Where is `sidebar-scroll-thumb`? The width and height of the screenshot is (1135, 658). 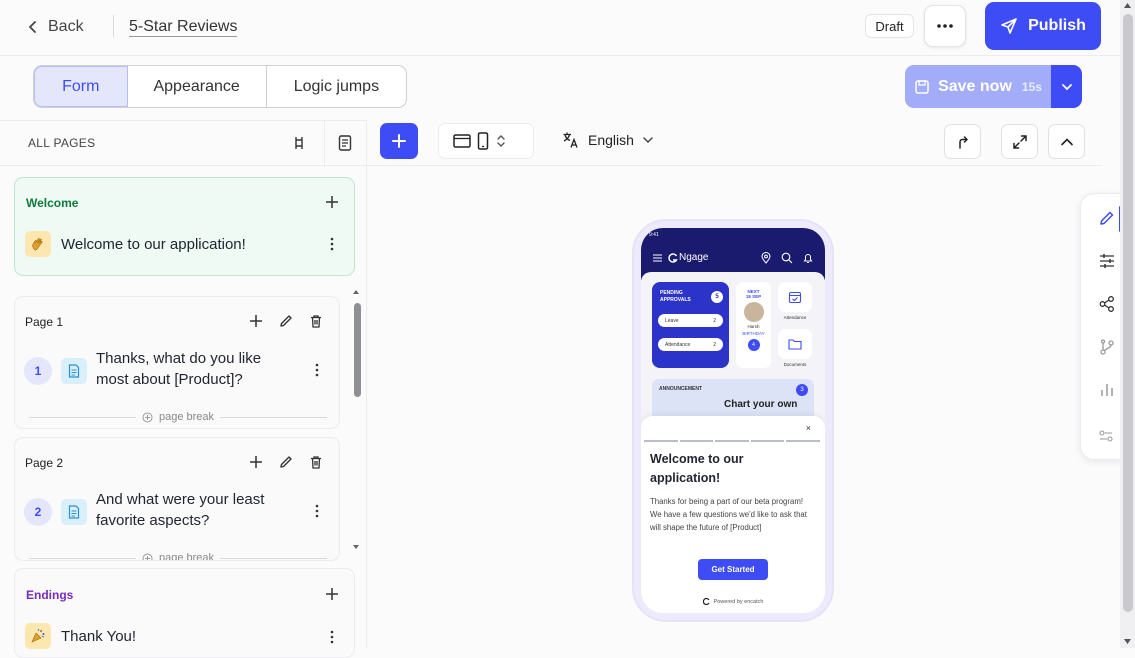
sidebar-scroll-thumb is located at coordinates (357, 350).